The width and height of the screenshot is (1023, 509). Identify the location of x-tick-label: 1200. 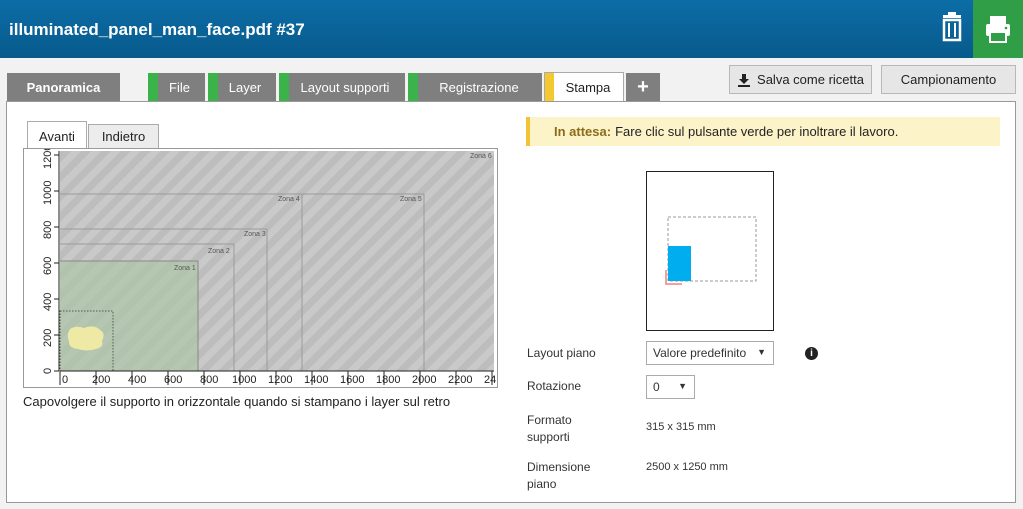
(280, 380).